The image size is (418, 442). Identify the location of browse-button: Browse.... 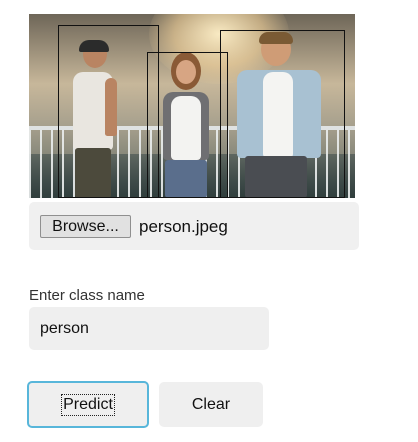
(85, 226).